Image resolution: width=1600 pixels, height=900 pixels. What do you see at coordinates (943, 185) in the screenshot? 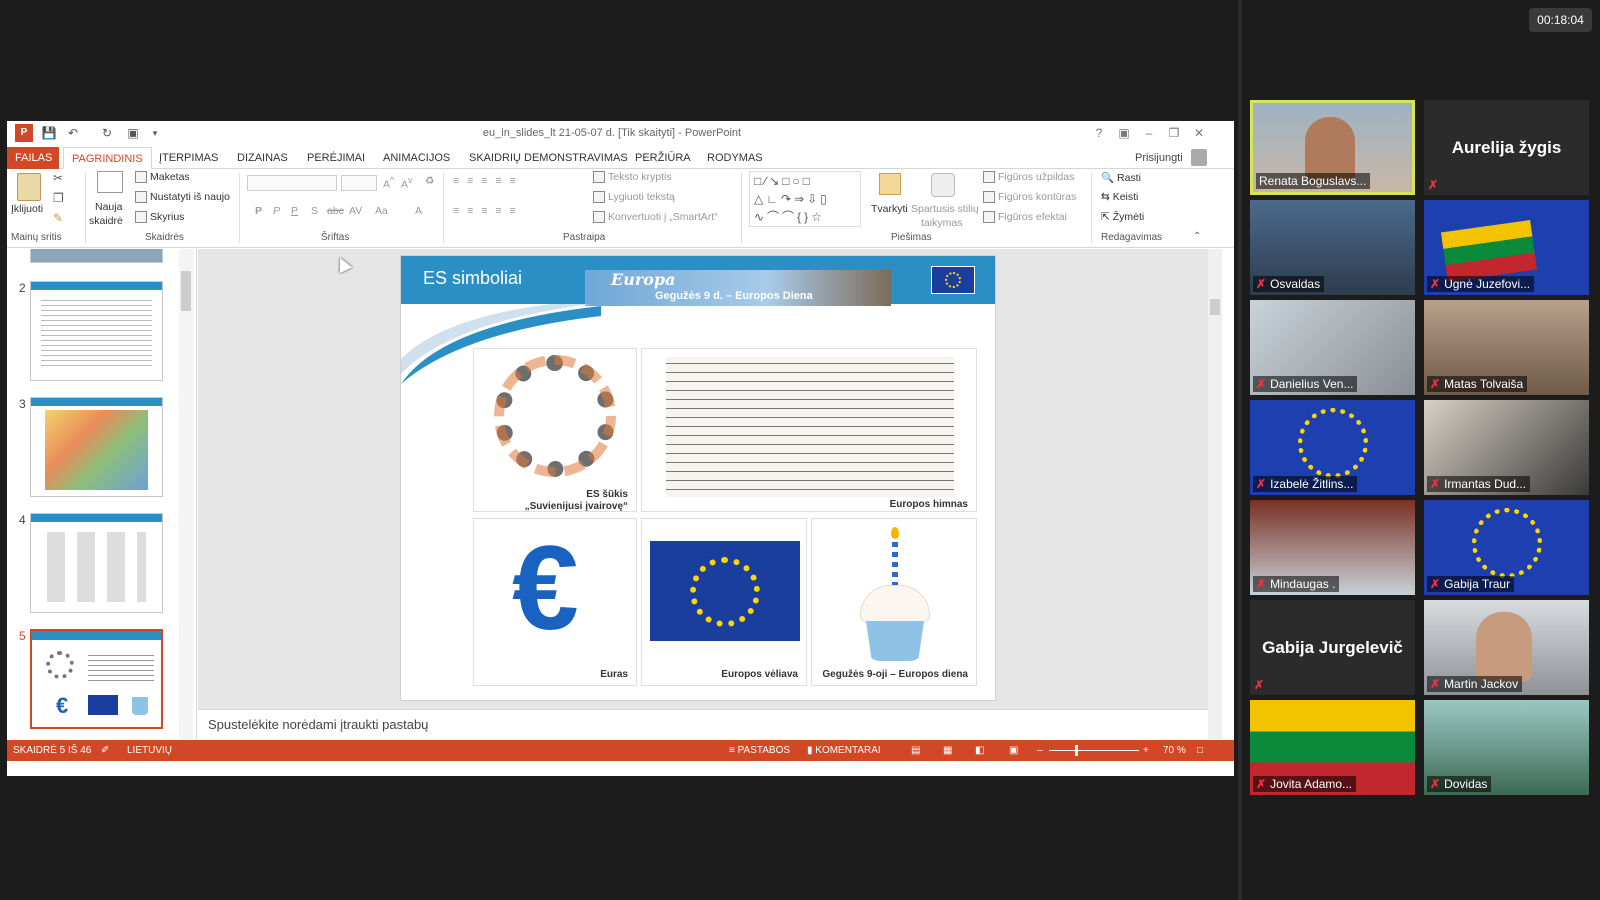
I see `quick-styles-icon` at bounding box center [943, 185].